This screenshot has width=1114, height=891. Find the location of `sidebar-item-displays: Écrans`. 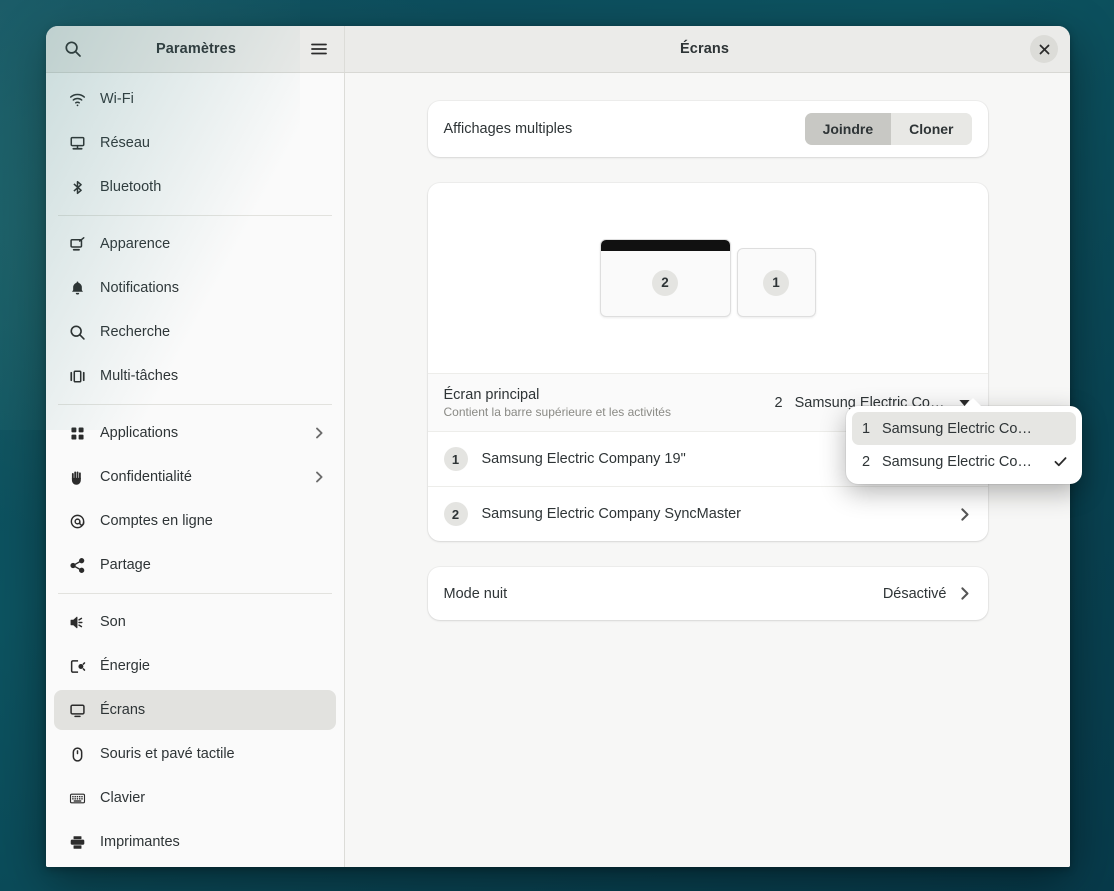

sidebar-item-displays: Écrans is located at coordinates (195, 710).